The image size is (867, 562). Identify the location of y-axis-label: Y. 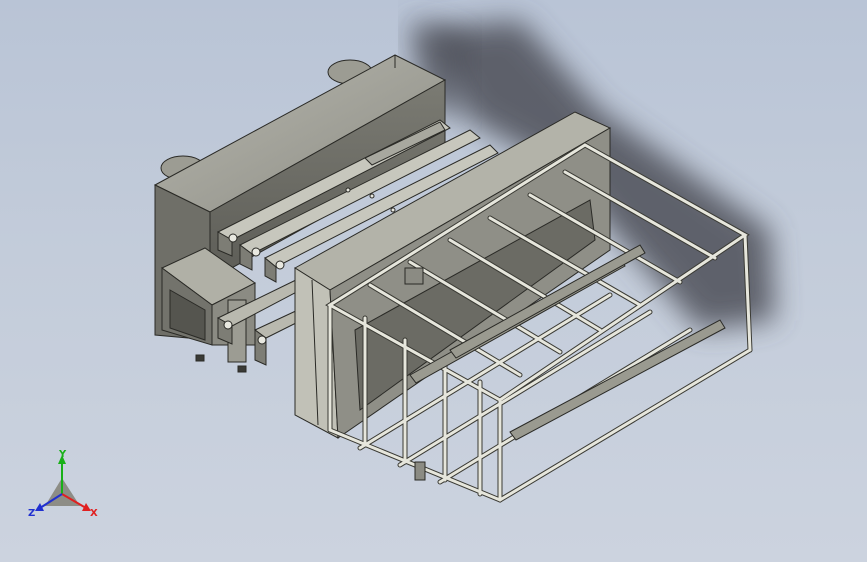
(62, 454).